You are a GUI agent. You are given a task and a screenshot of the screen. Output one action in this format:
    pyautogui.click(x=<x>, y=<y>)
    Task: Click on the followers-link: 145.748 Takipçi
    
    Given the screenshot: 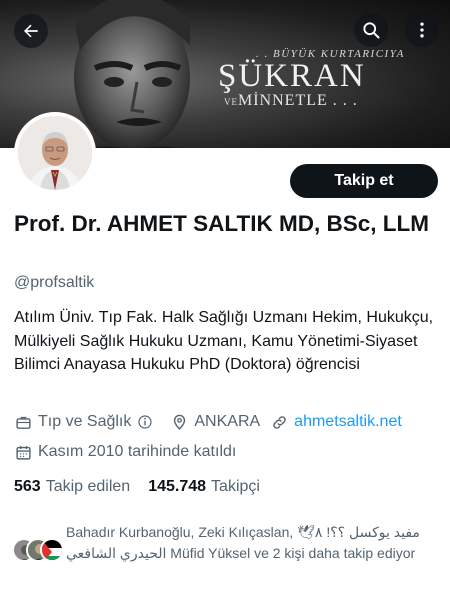 What is the action you would take?
    pyautogui.click(x=204, y=487)
    